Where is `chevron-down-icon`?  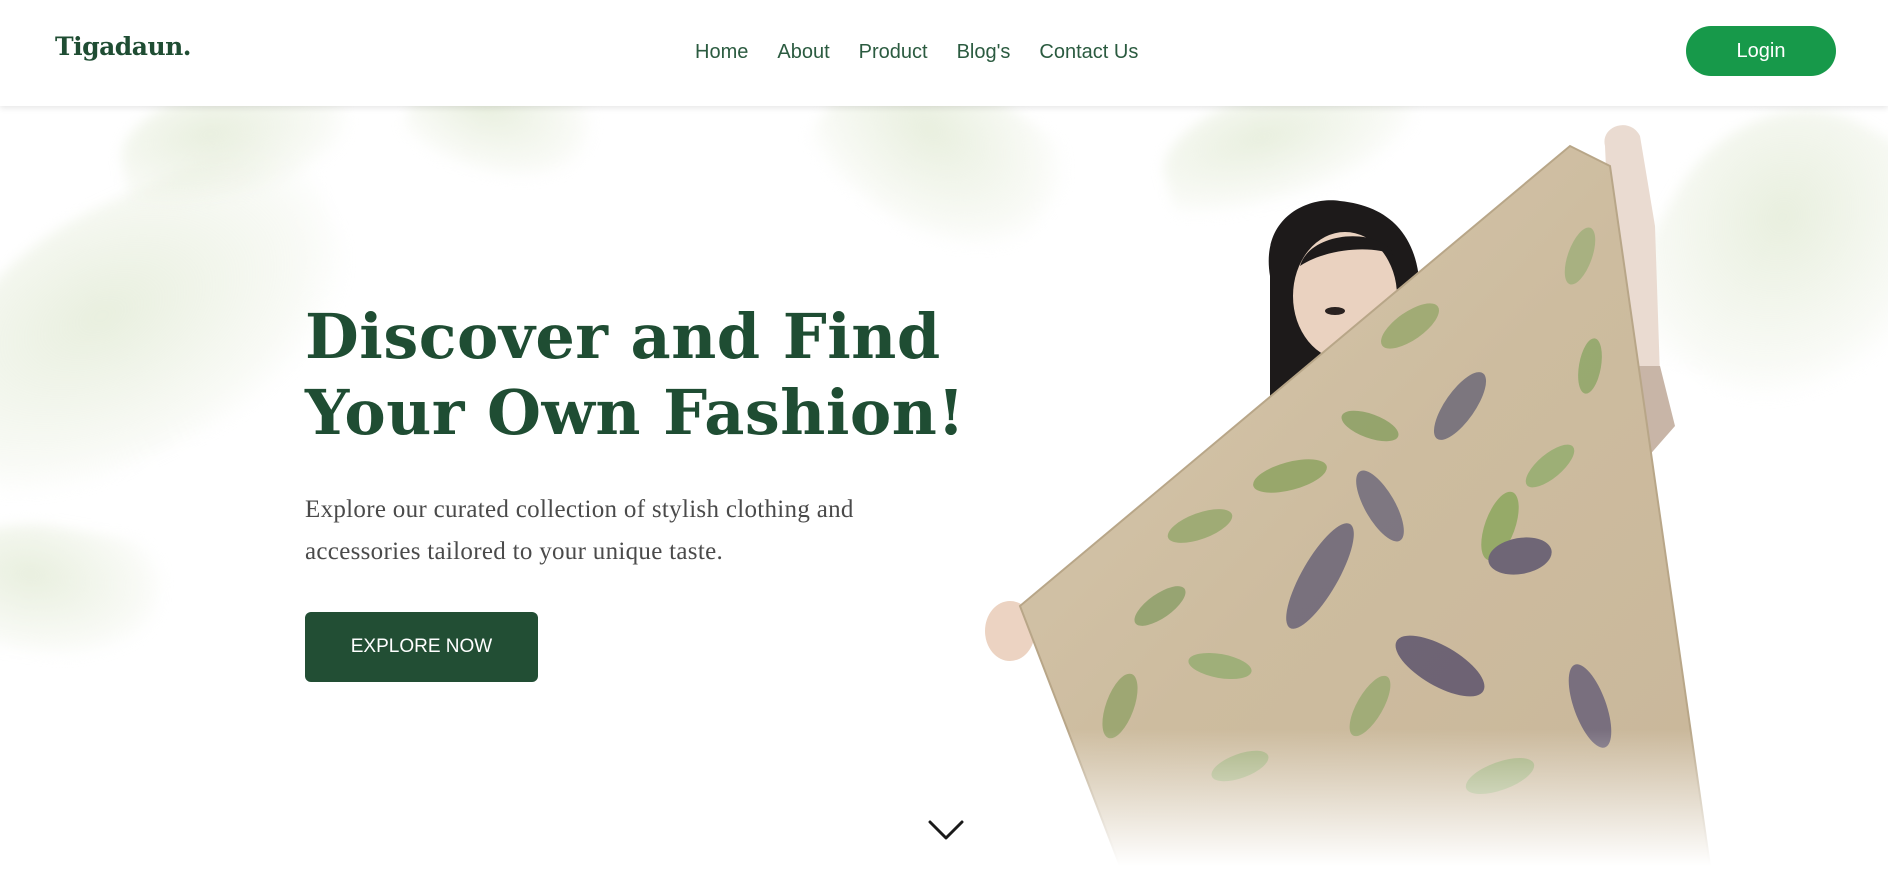 chevron-down-icon is located at coordinates (946, 830).